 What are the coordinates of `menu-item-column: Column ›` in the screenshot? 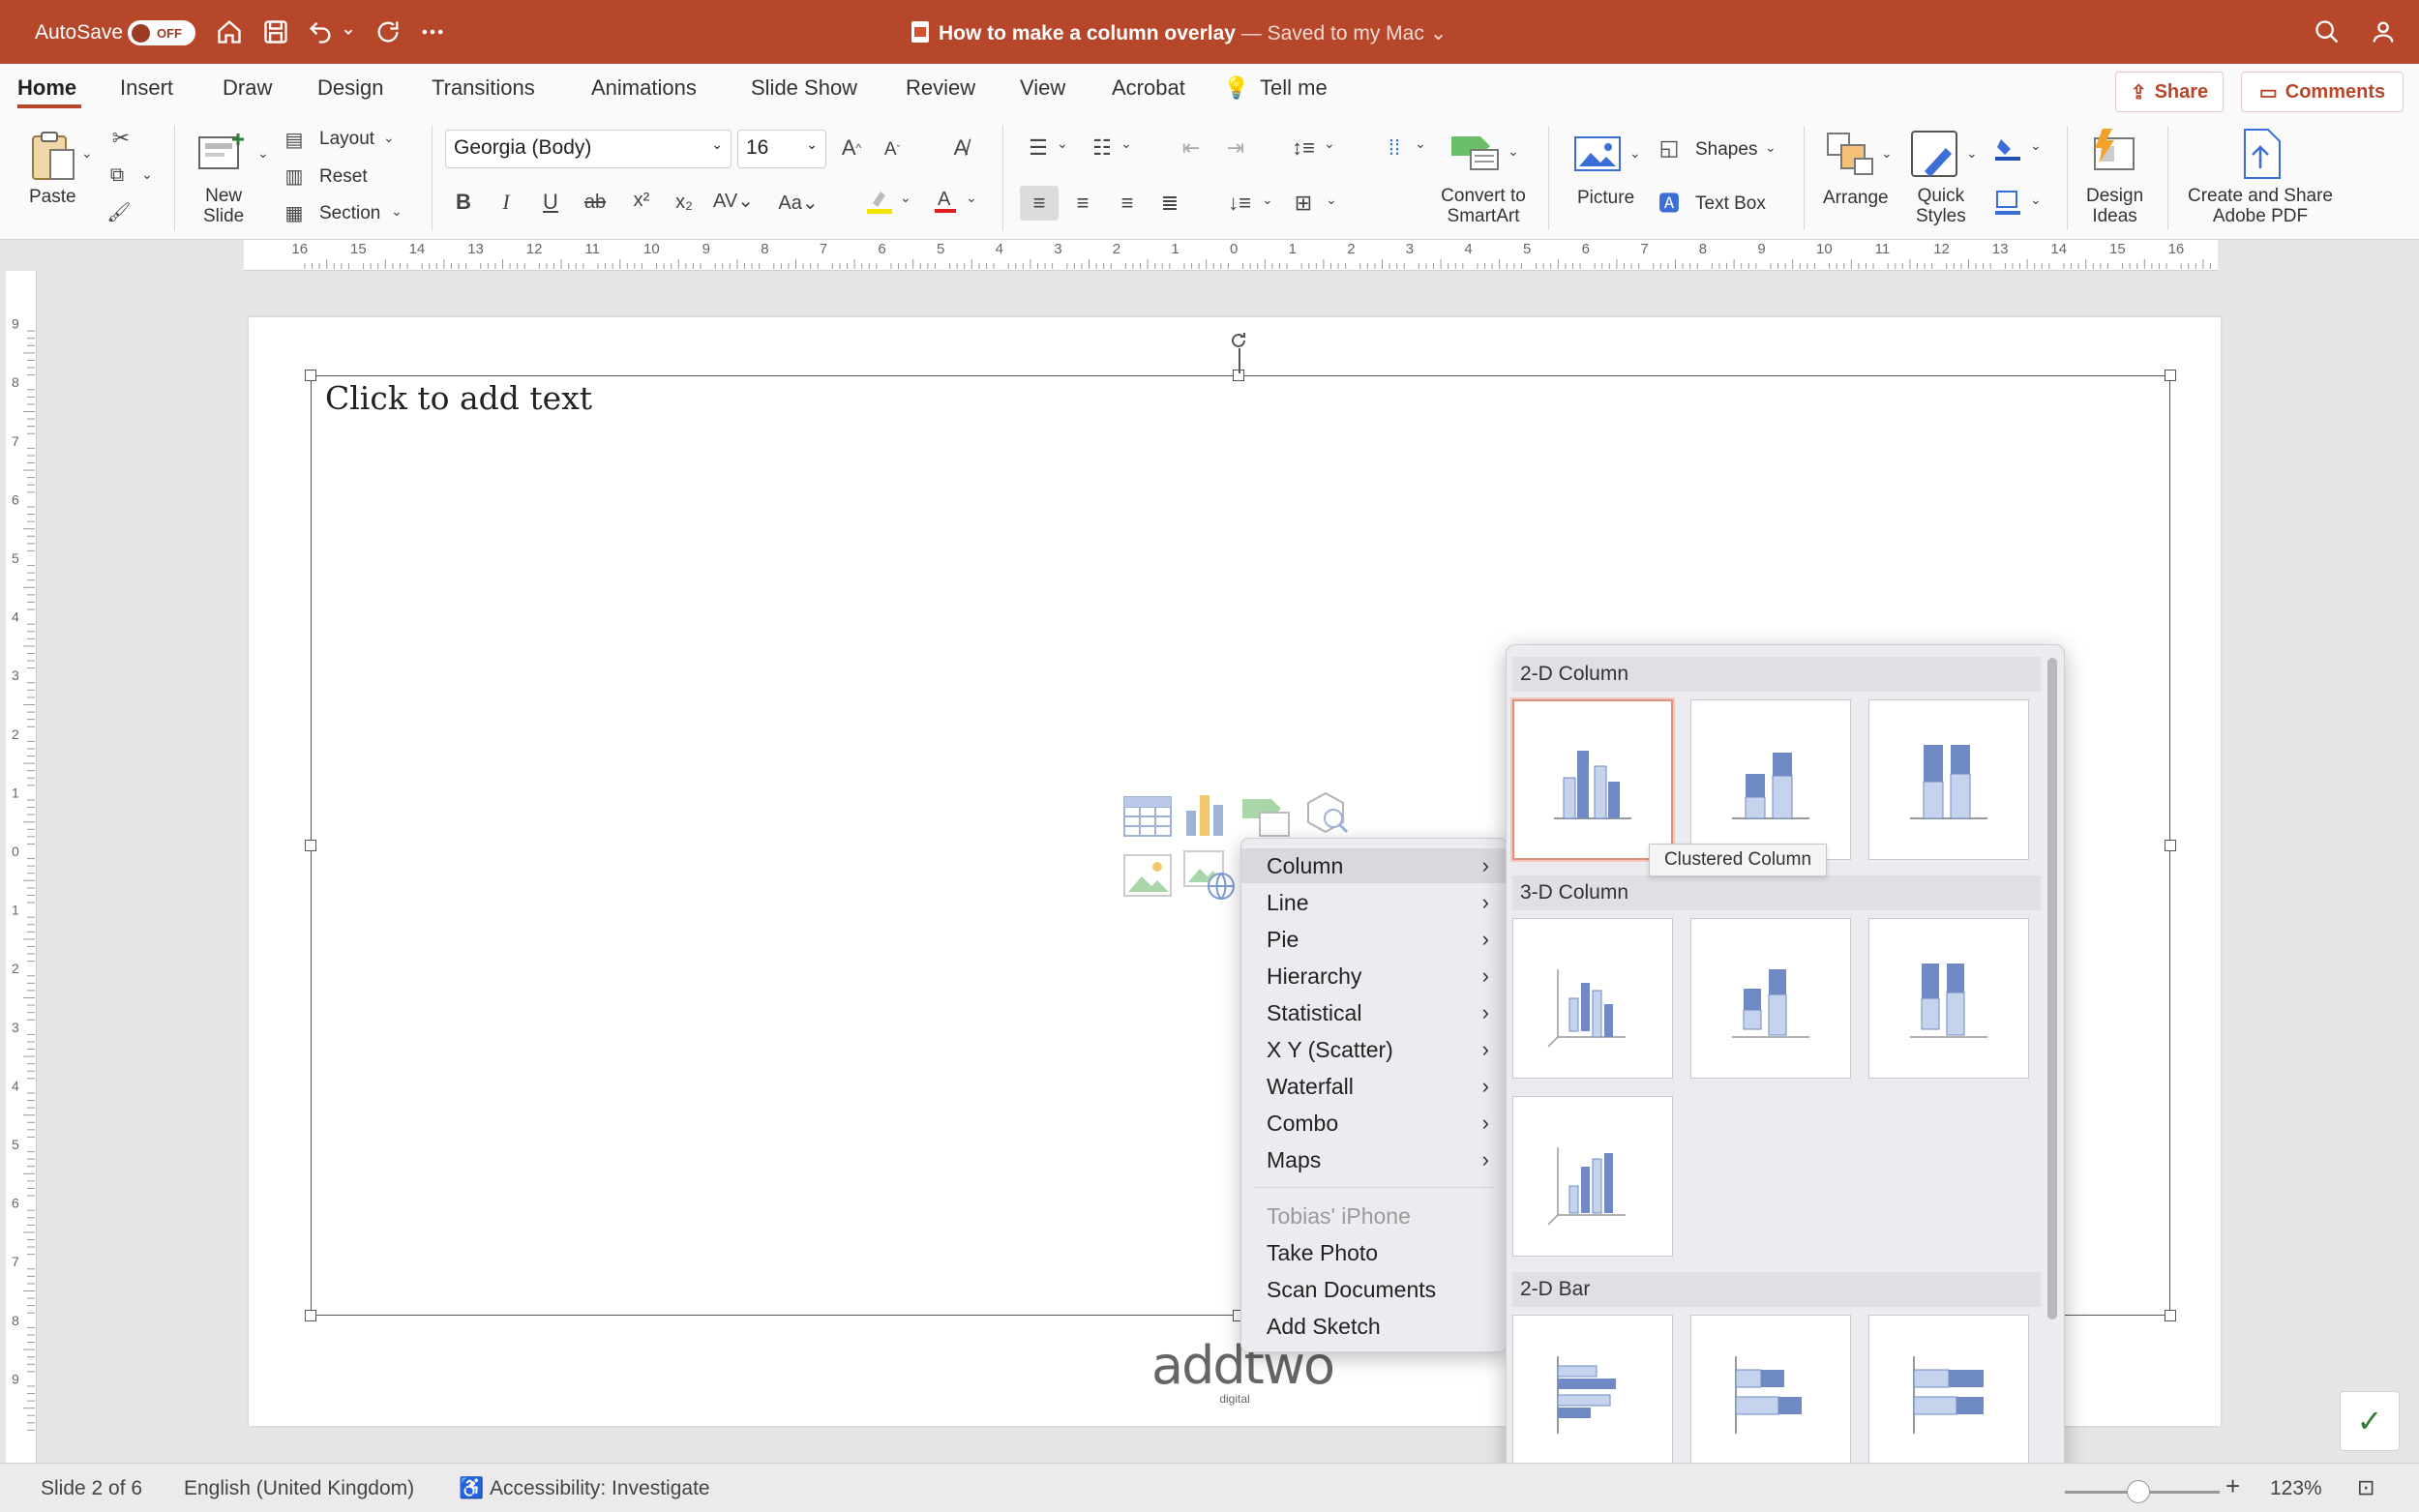 It's located at (1374, 866).